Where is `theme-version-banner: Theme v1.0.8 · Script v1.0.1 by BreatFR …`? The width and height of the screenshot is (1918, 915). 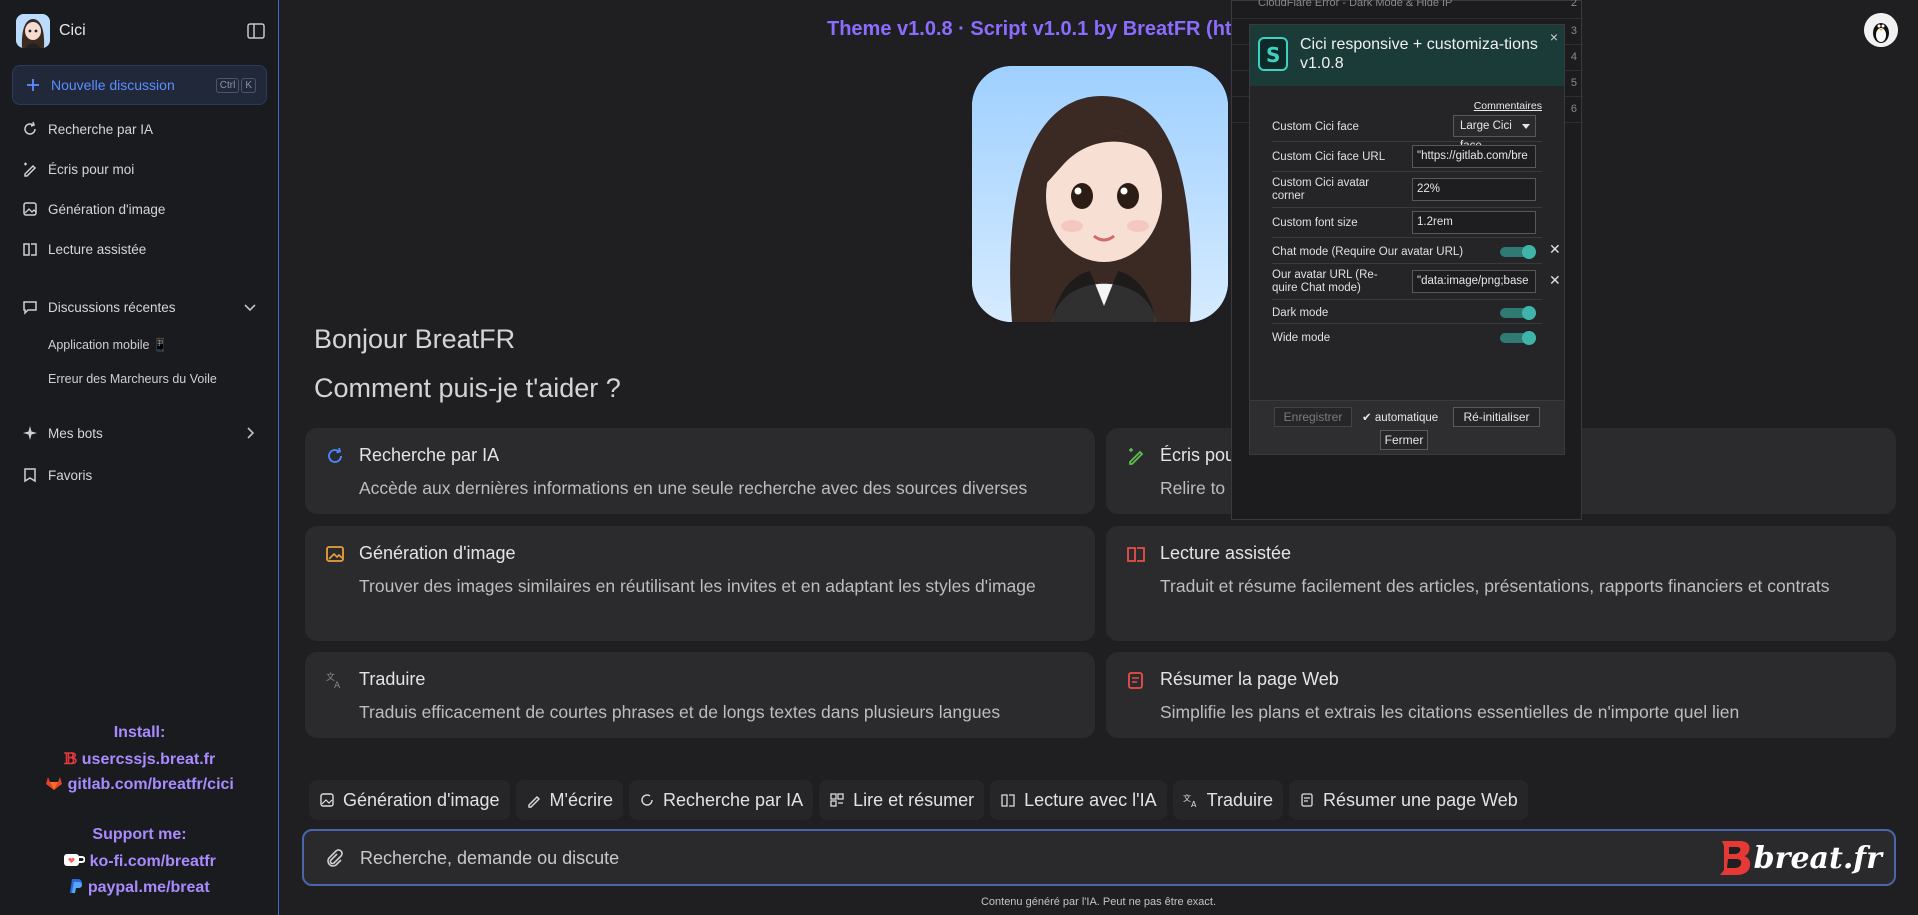 theme-version-banner: Theme v1.0.8 · Script v1.0.1 by BreatFR … is located at coordinates (1029, 29).